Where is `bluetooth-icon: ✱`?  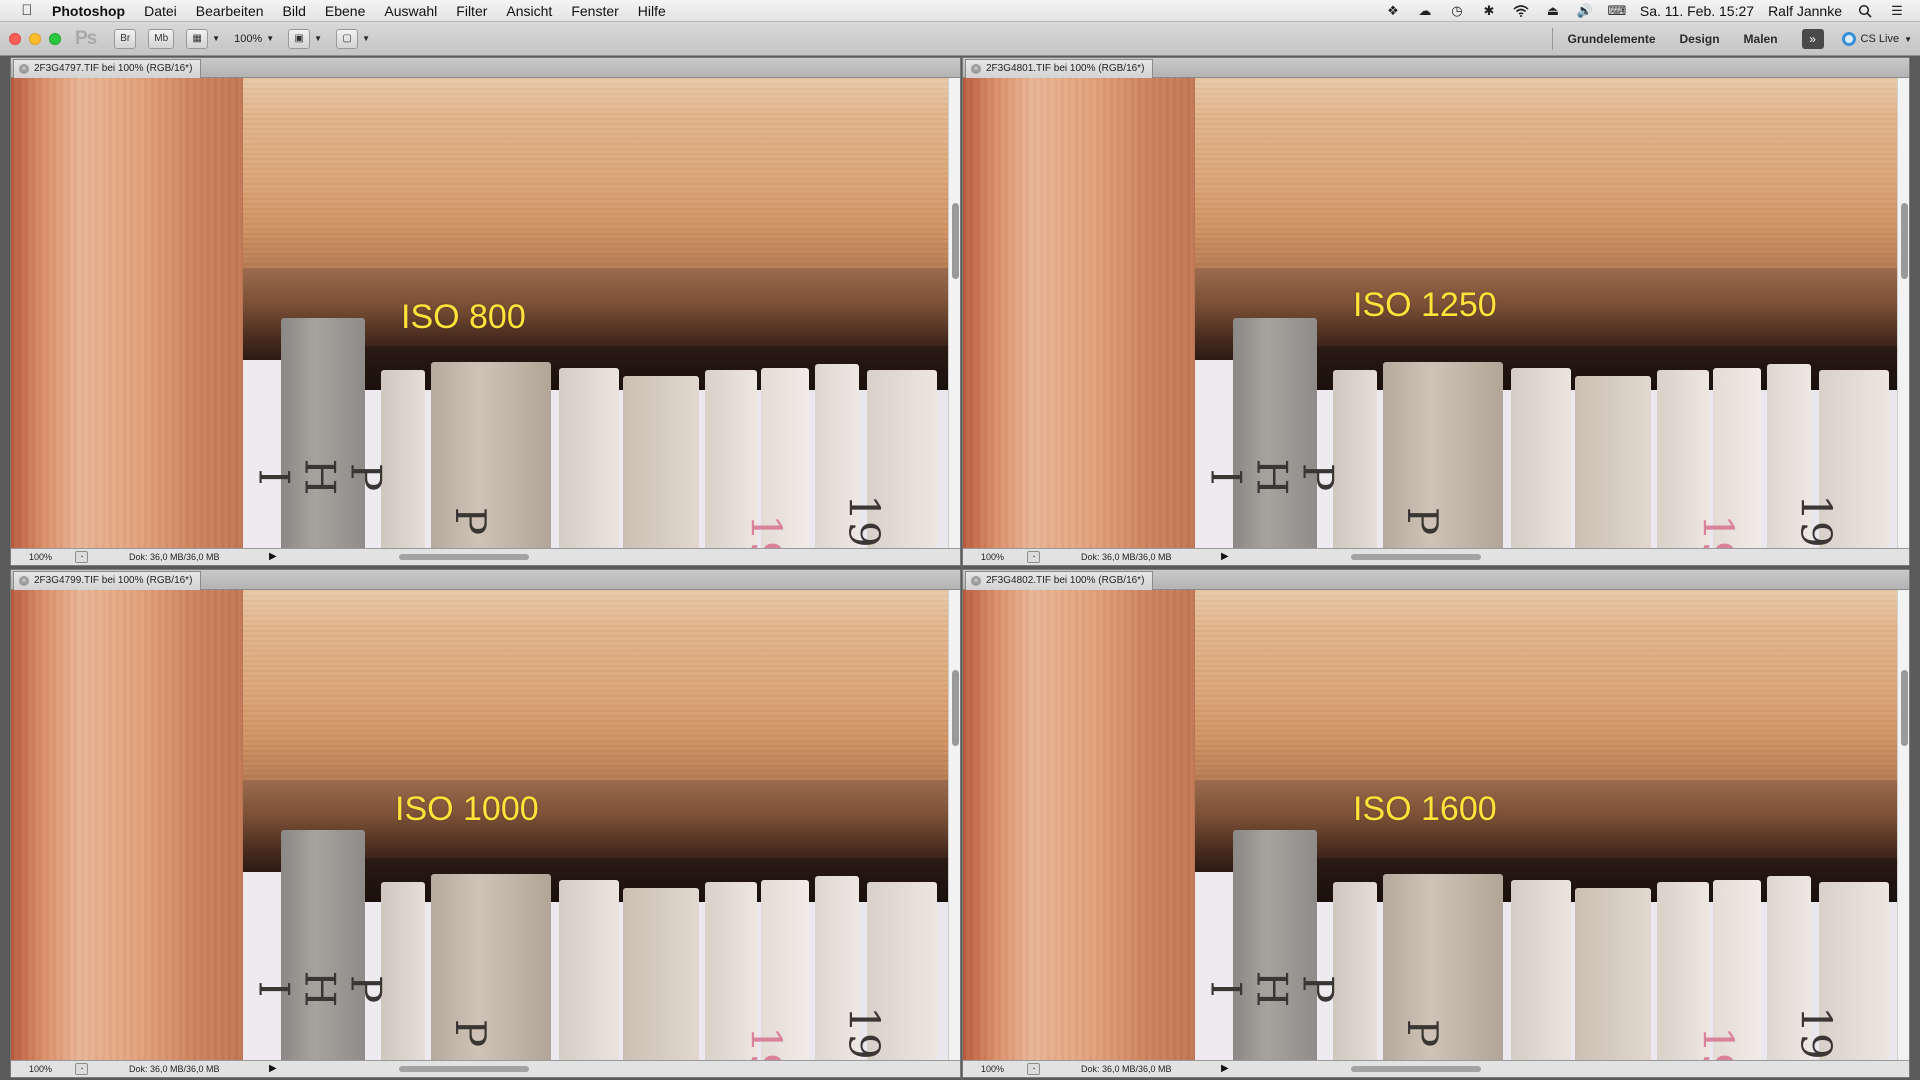
bluetooth-icon: ✱ is located at coordinates (1489, 11).